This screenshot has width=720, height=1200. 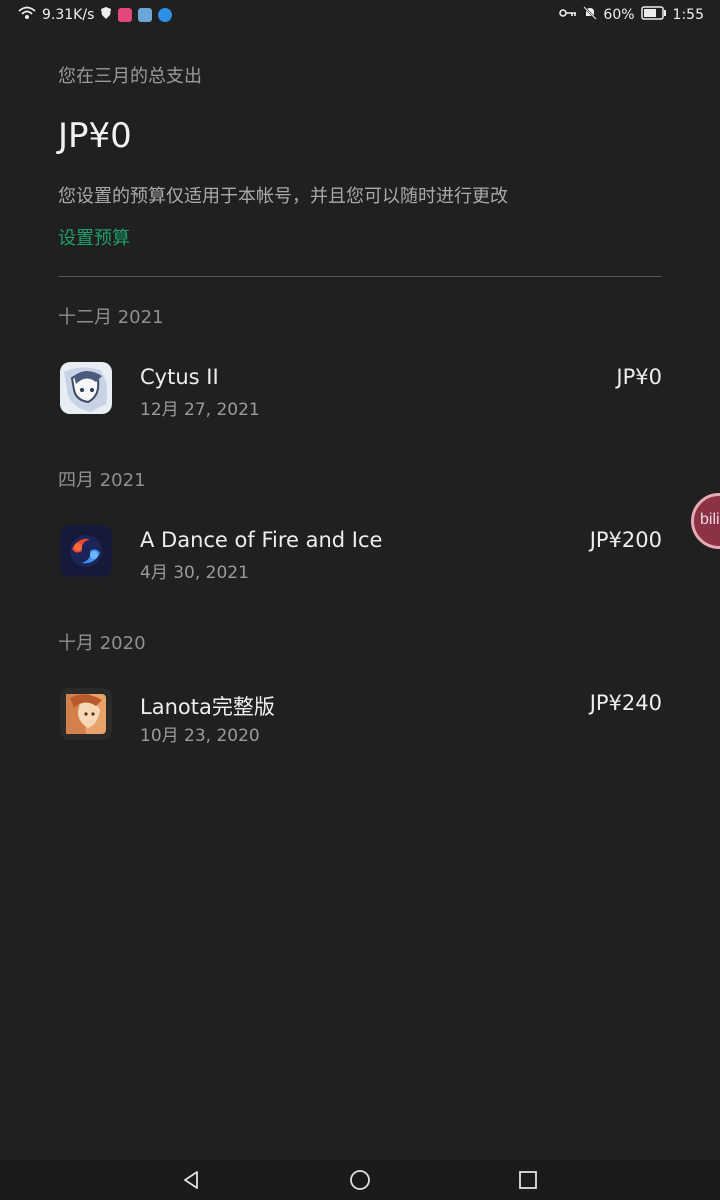 I want to click on recents-button, so click(x=528, y=1180).